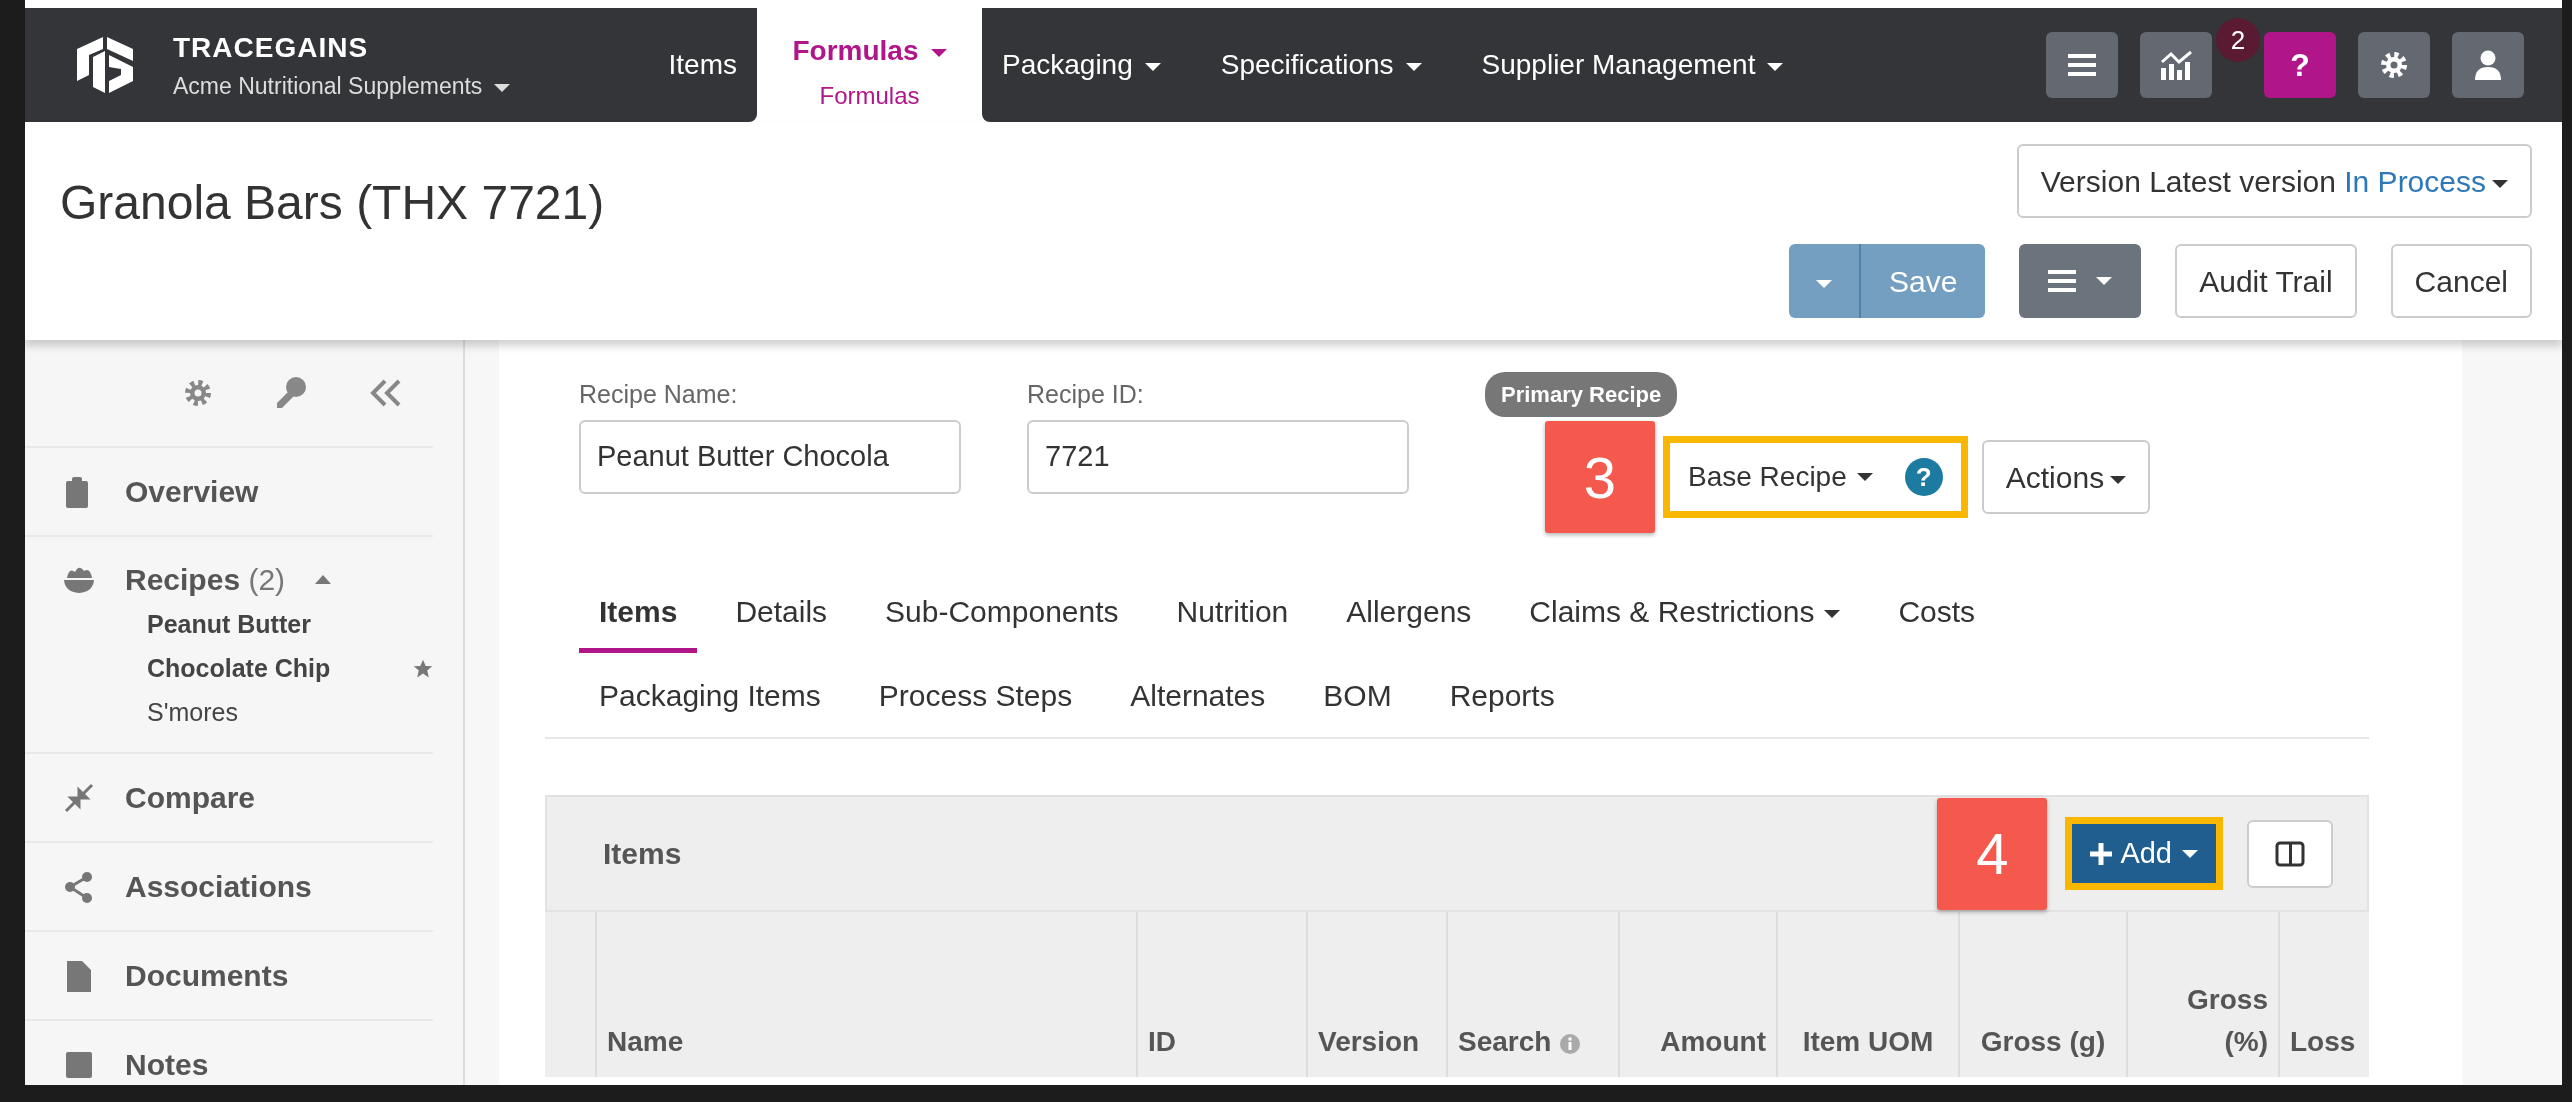 Image resolution: width=2572 pixels, height=1102 pixels. Describe the element at coordinates (1222, 994) in the screenshot. I see `column-header: ID` at that location.